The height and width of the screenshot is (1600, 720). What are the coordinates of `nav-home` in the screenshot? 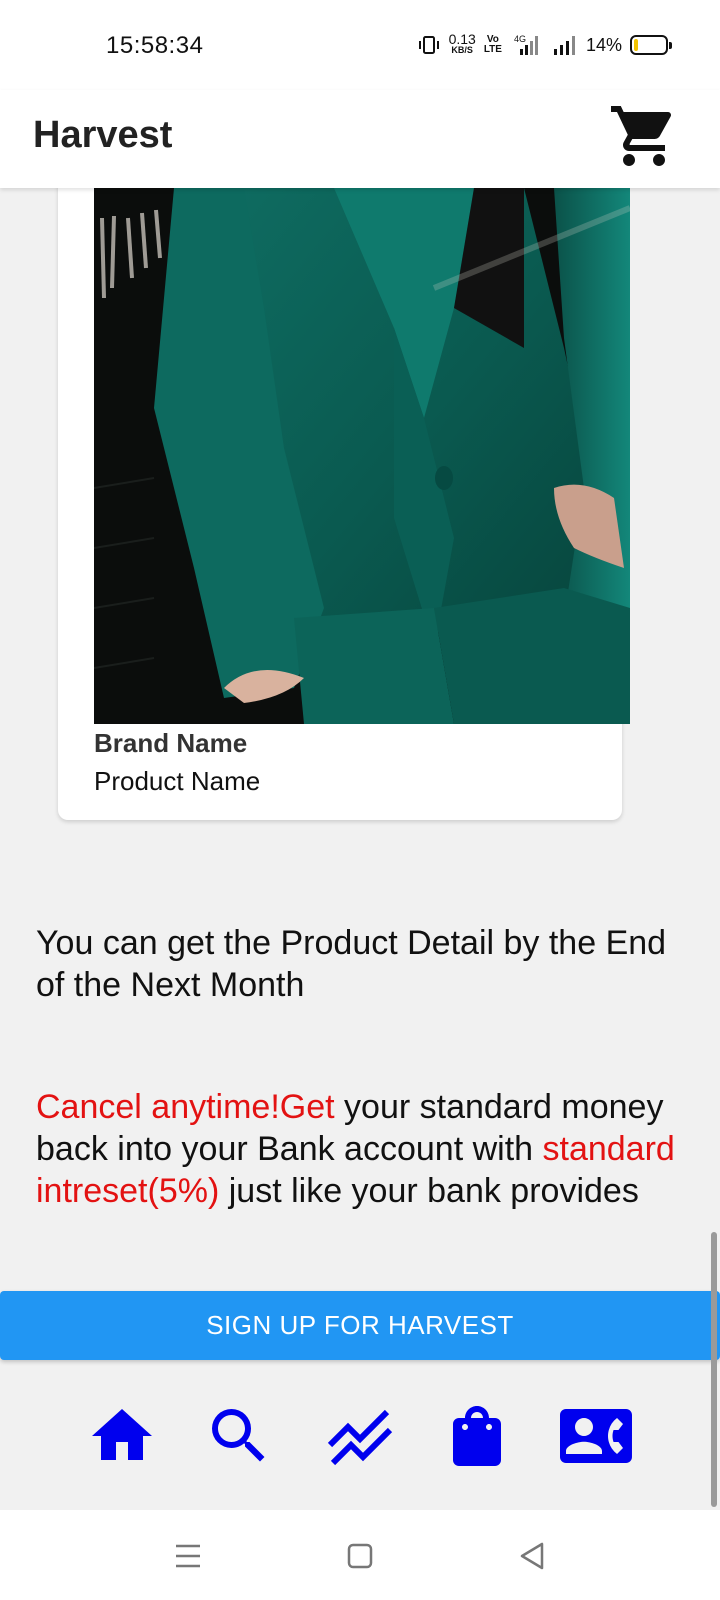 It's located at (122, 1436).